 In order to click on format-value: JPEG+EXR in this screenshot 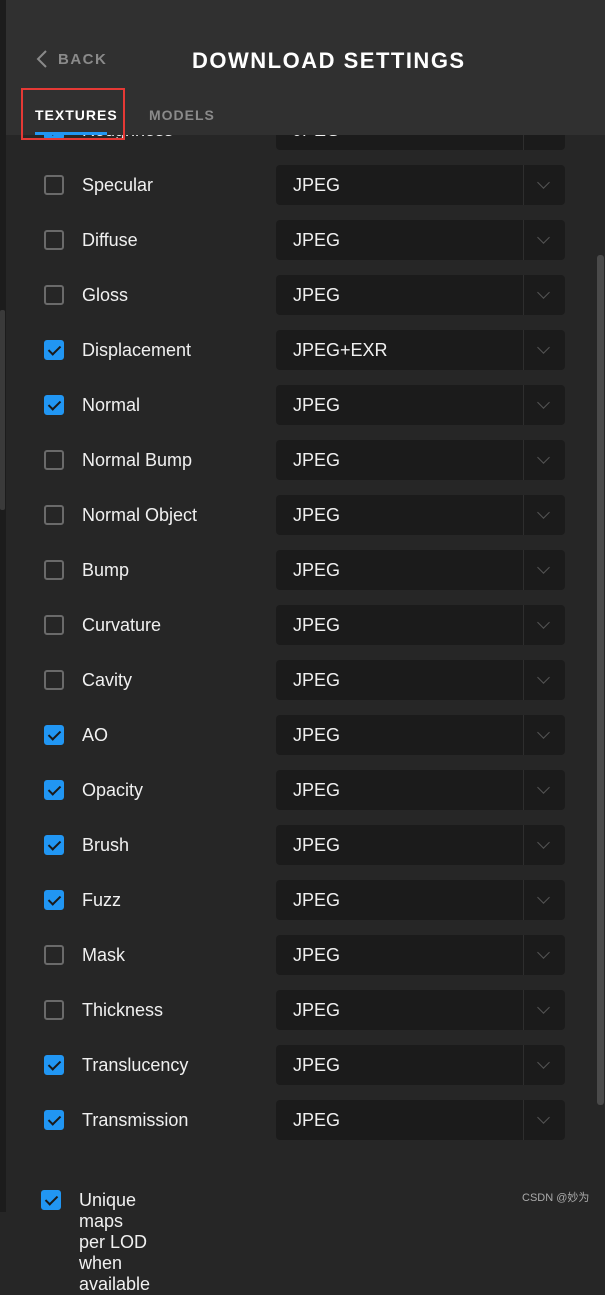, I will do `click(340, 350)`.